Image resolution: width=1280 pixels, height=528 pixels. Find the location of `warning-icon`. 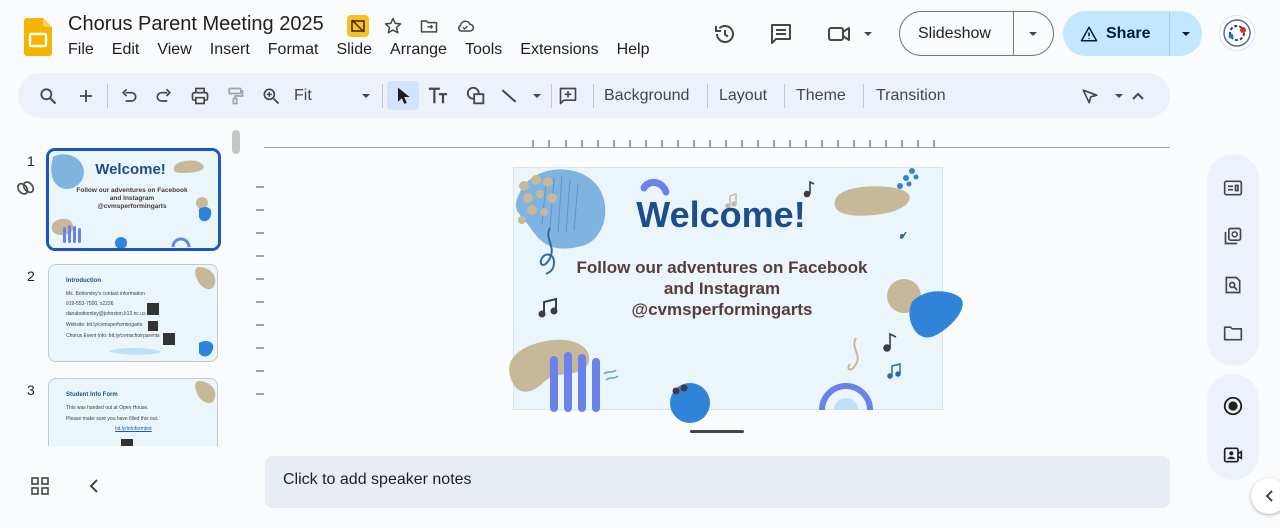

warning-icon is located at coordinates (1089, 33).